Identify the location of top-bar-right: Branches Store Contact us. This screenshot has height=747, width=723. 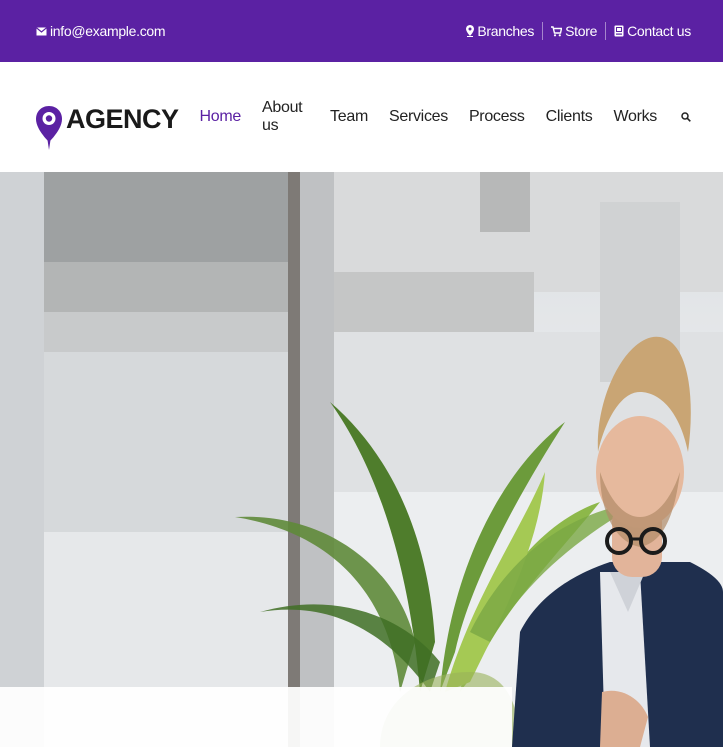
(578, 31).